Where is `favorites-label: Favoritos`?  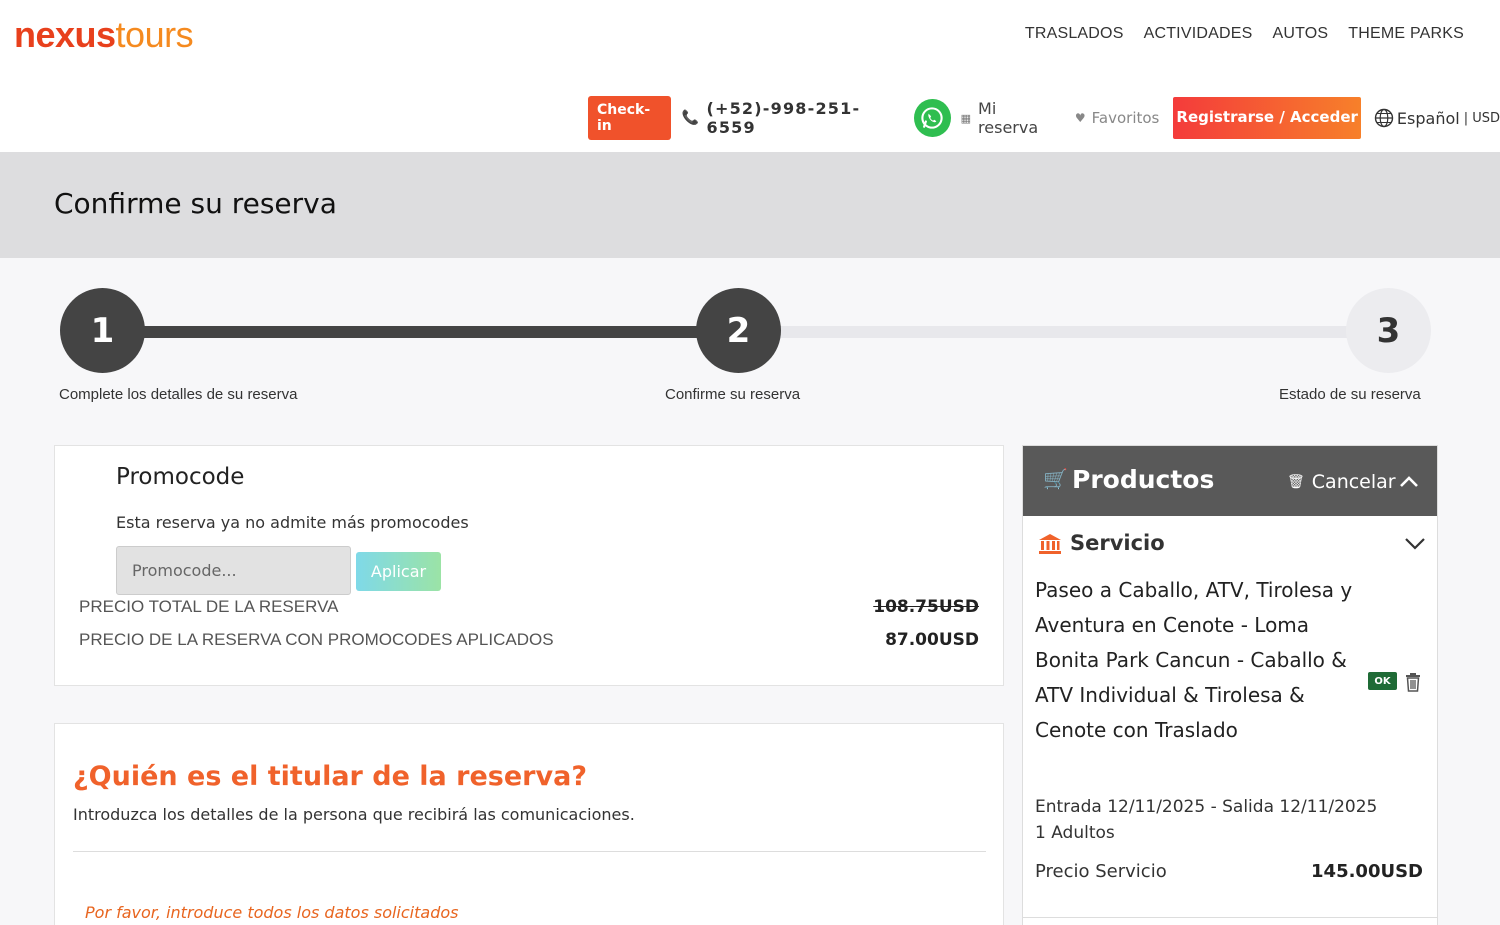
favorites-label: Favoritos is located at coordinates (1125, 118).